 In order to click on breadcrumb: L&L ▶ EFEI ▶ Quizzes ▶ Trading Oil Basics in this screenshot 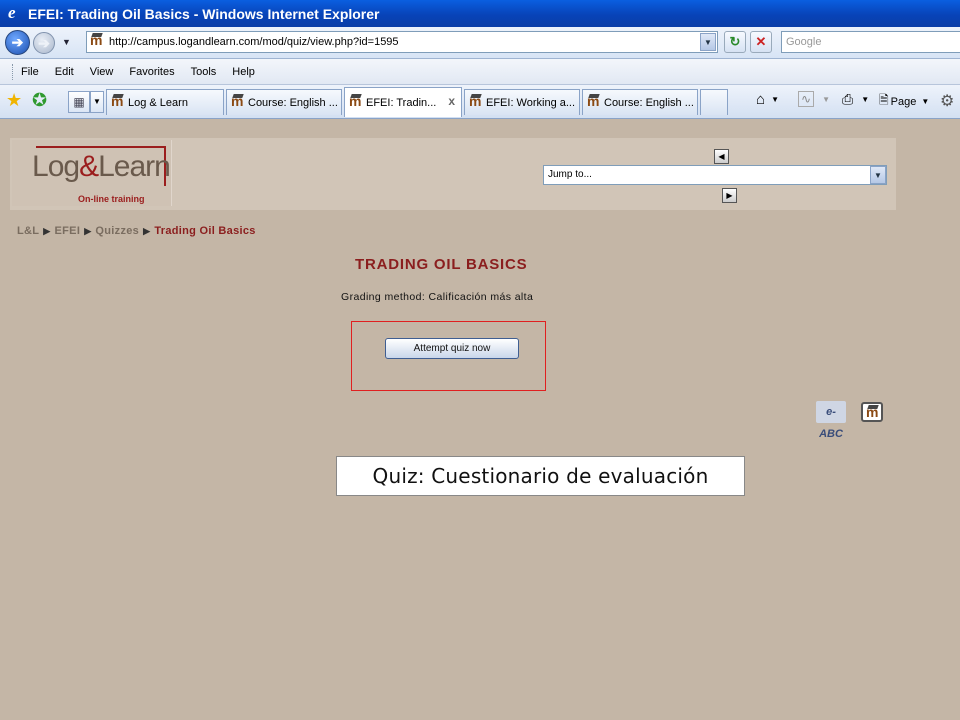, I will do `click(136, 231)`.